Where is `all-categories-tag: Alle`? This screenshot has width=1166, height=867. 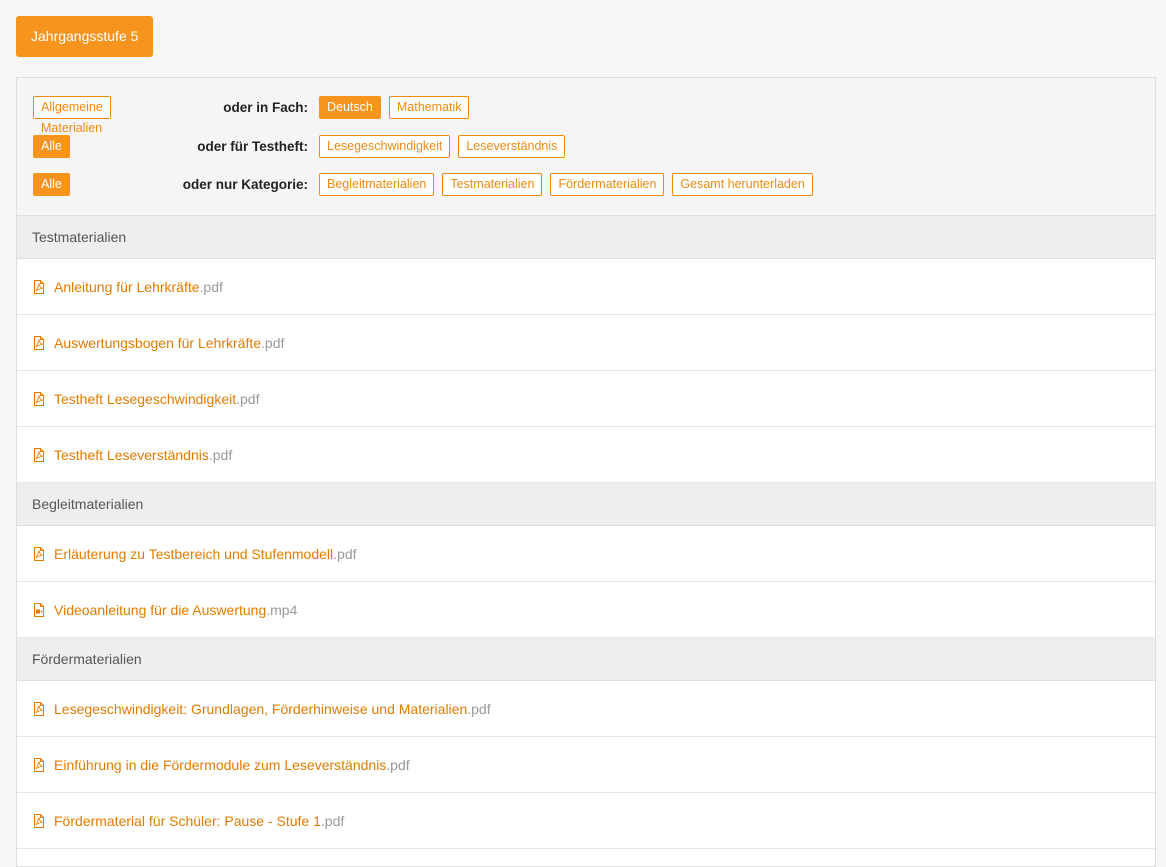 all-categories-tag: Alle is located at coordinates (51, 184).